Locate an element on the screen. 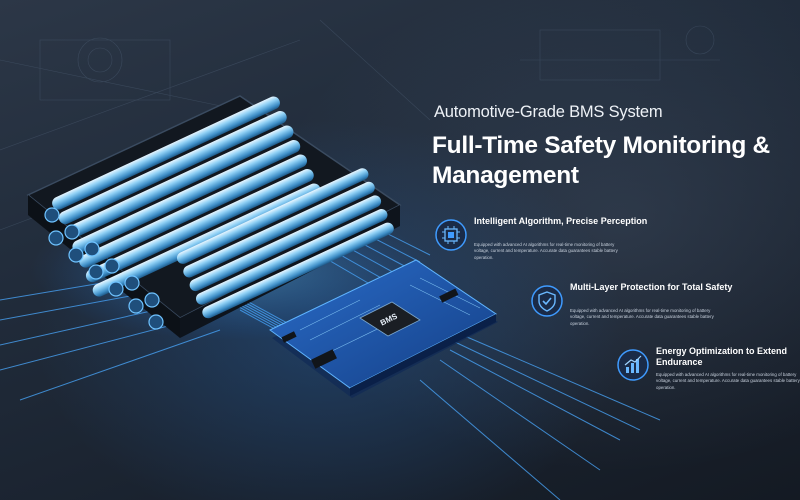 The image size is (800, 500). bar-chart-icon is located at coordinates (633, 365).